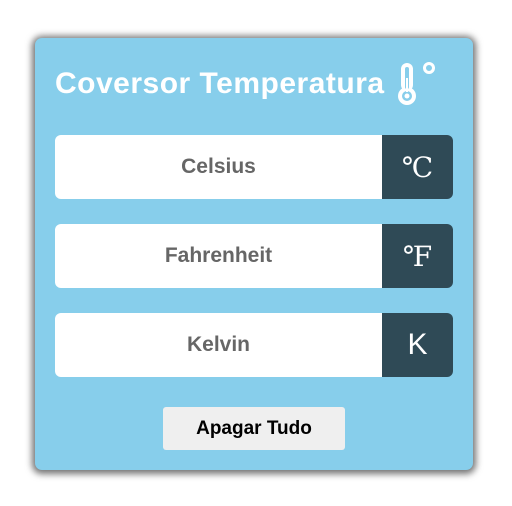 Image resolution: width=512 pixels, height=506 pixels. Describe the element at coordinates (254, 428) in the screenshot. I see `clear-all-button: Apagar Tudo` at that location.